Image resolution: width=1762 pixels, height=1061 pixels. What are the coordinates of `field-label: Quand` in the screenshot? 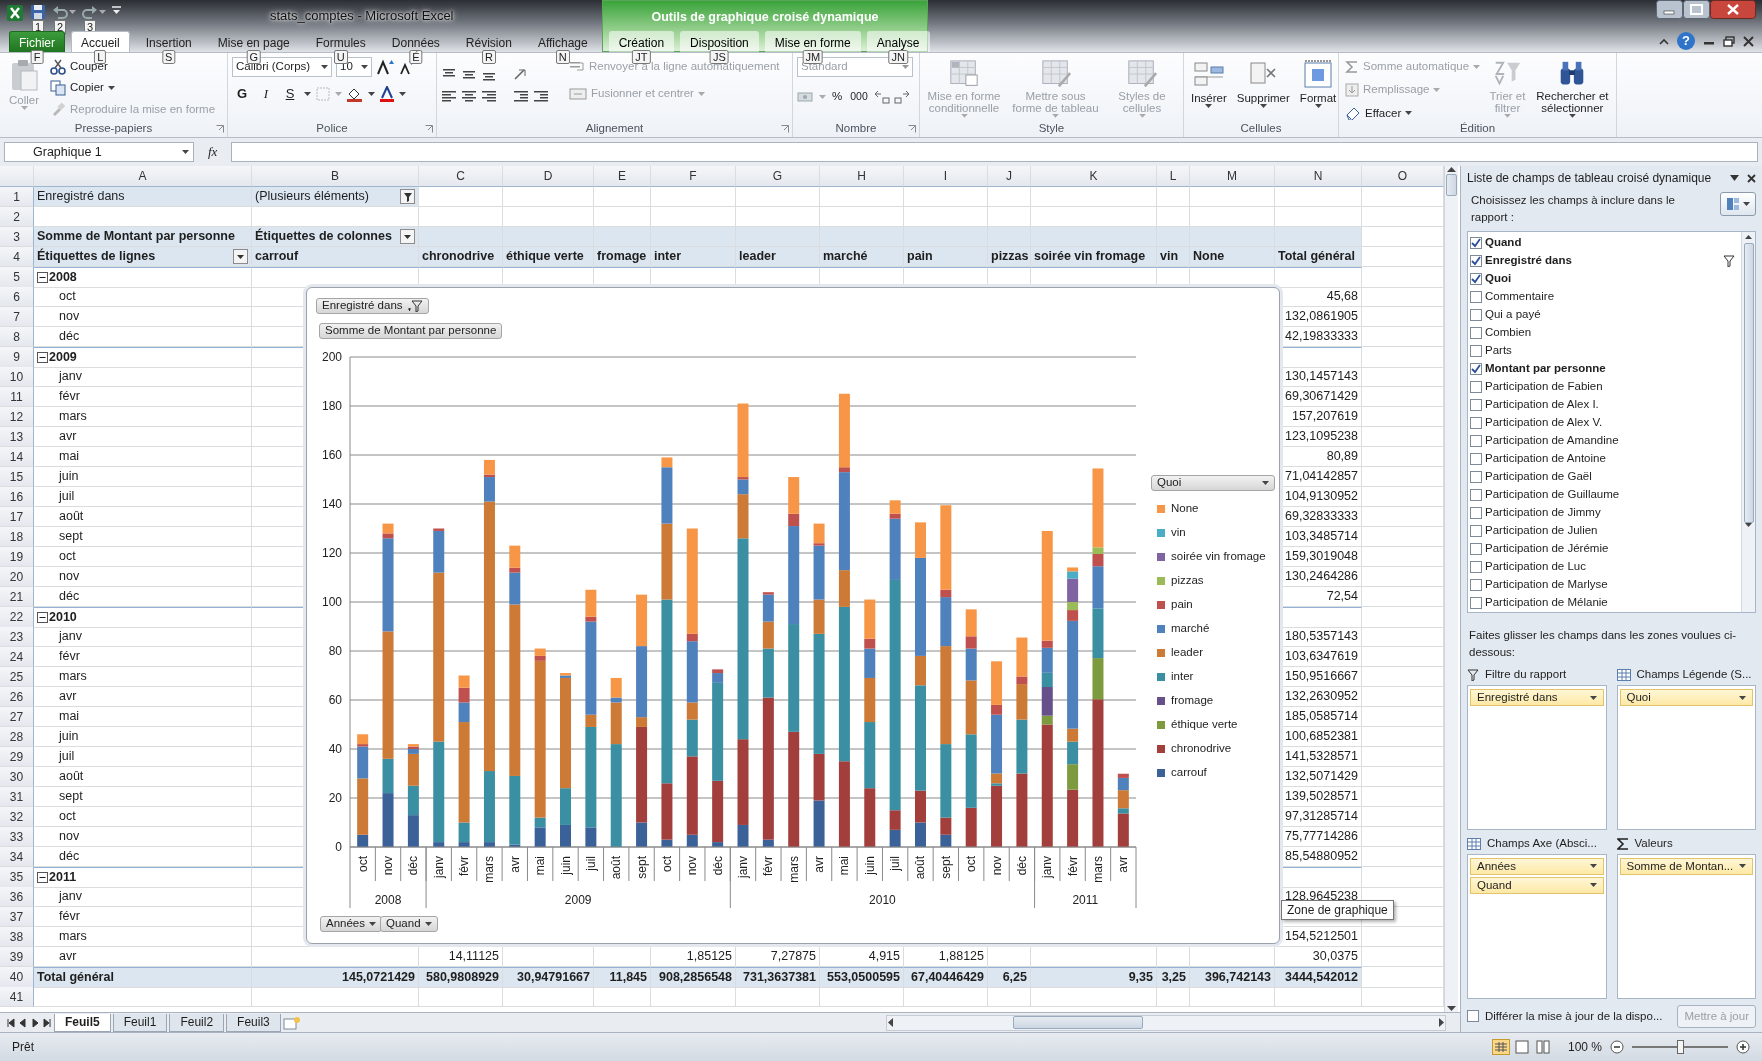 It's located at (1503, 242).